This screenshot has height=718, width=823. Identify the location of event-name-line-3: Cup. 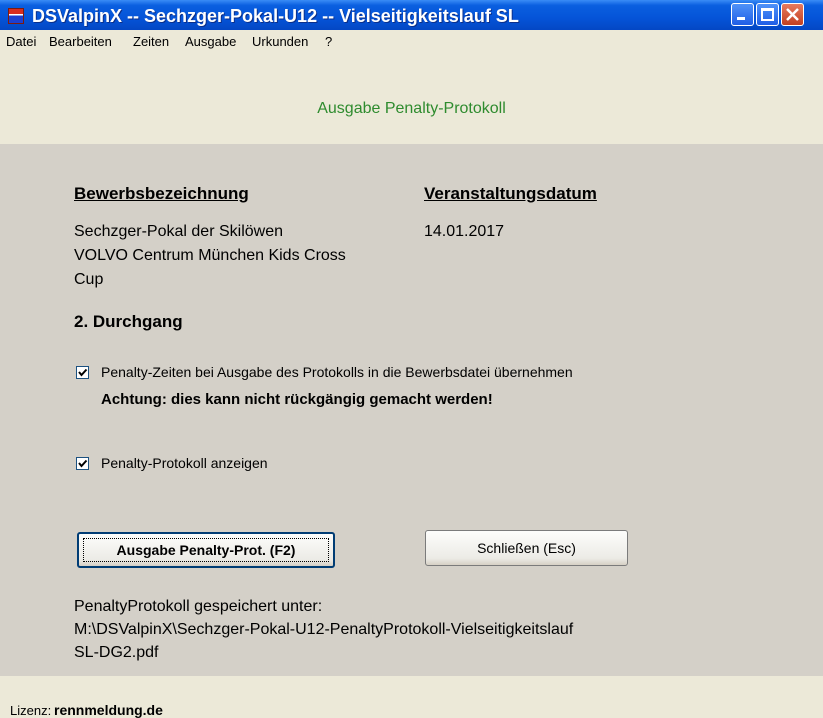
(89, 279).